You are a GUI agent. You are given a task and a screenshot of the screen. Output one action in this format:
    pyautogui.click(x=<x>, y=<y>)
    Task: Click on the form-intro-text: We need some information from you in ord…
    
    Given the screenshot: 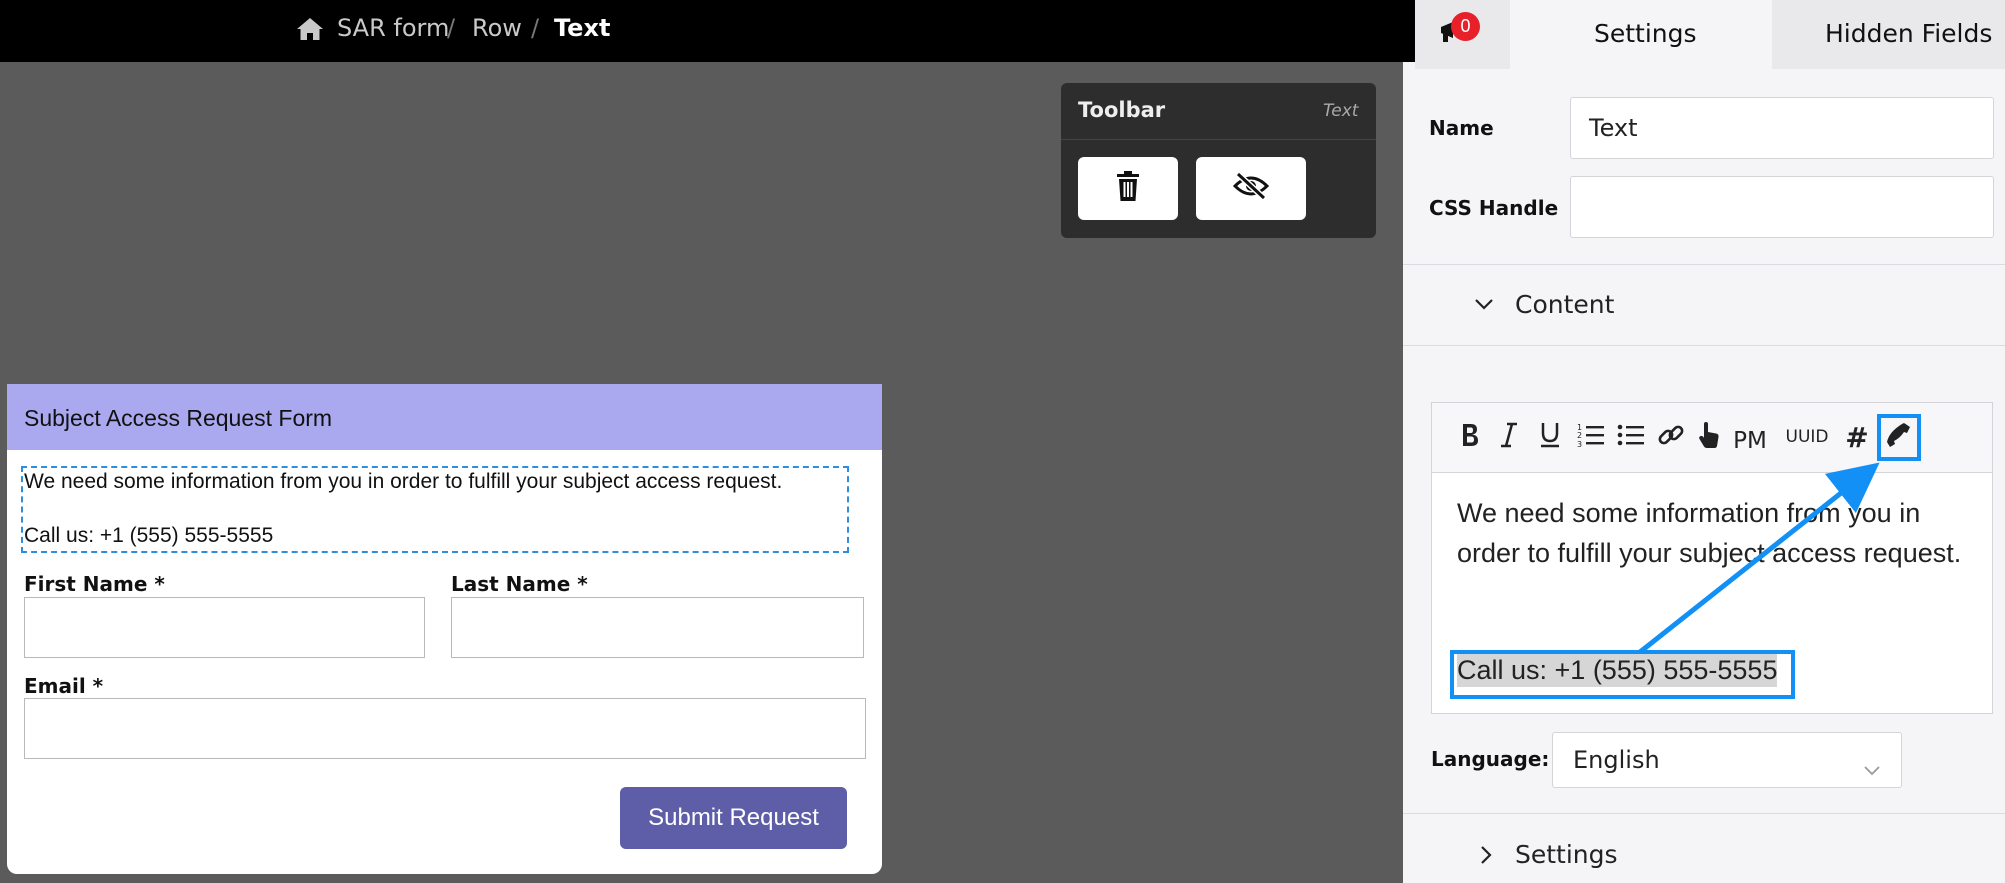 What is the action you would take?
    pyautogui.click(x=403, y=481)
    